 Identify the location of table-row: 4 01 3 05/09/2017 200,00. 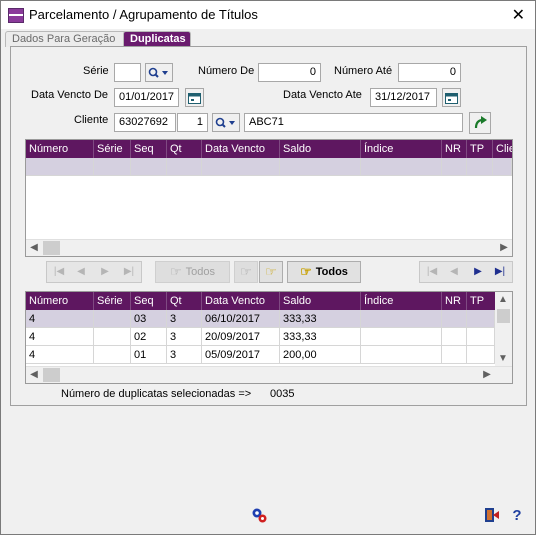
(260, 355).